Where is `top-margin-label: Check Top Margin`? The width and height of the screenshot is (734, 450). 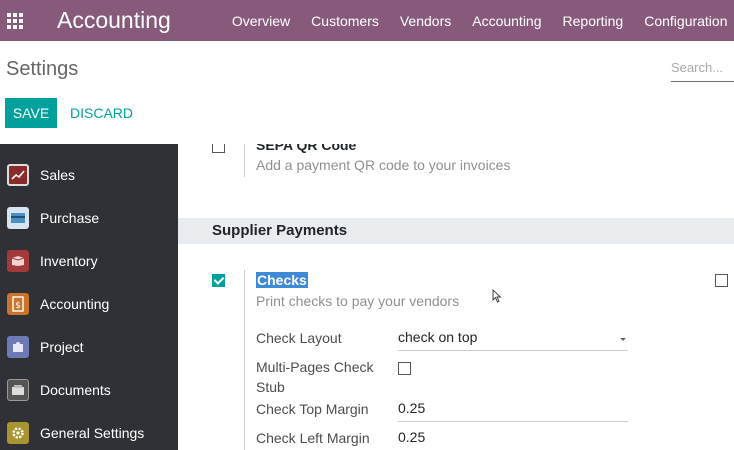 top-margin-label: Check Top Margin is located at coordinates (312, 409).